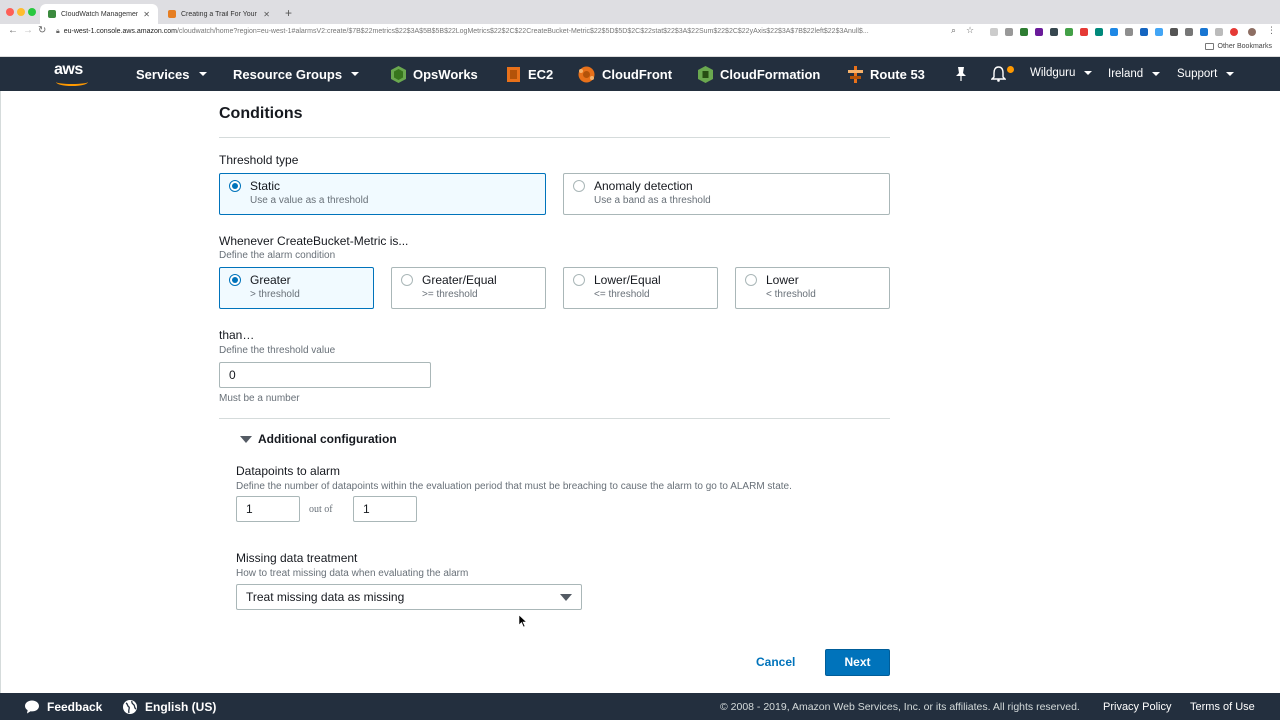  Describe the element at coordinates (72, 74) in the screenshot. I see `aws-logo: aws` at that location.